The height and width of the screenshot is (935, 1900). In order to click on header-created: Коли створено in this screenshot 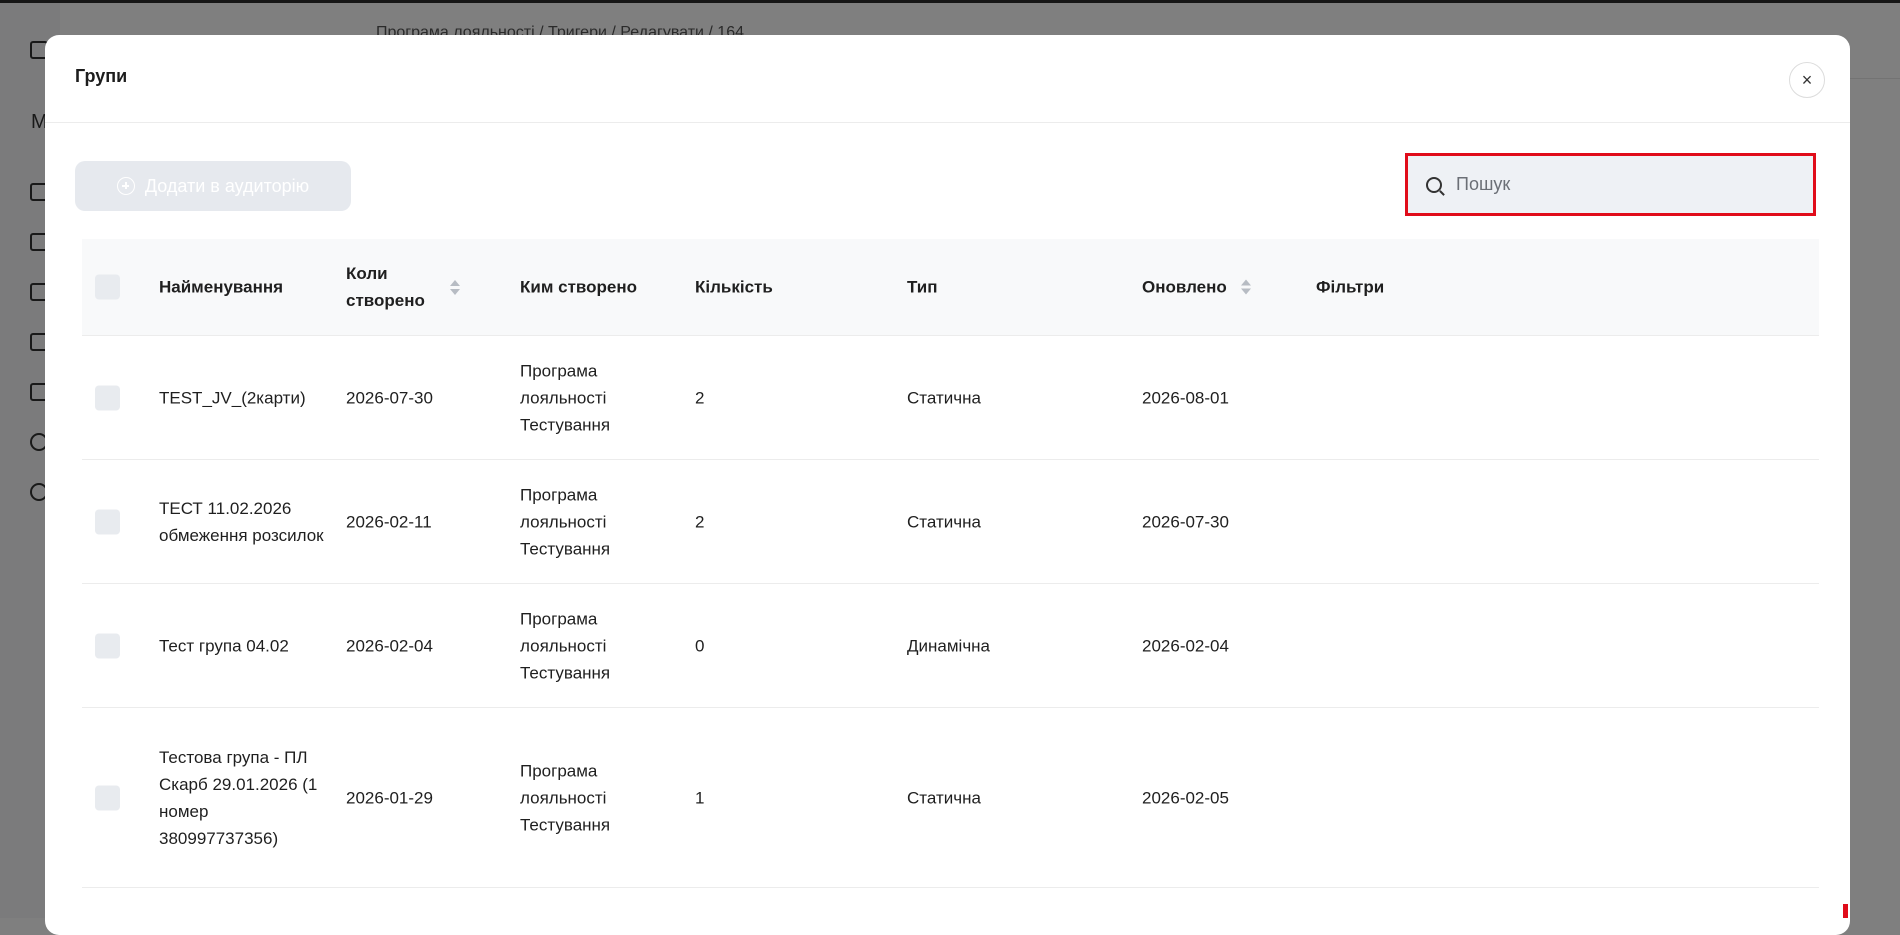, I will do `click(416, 287)`.